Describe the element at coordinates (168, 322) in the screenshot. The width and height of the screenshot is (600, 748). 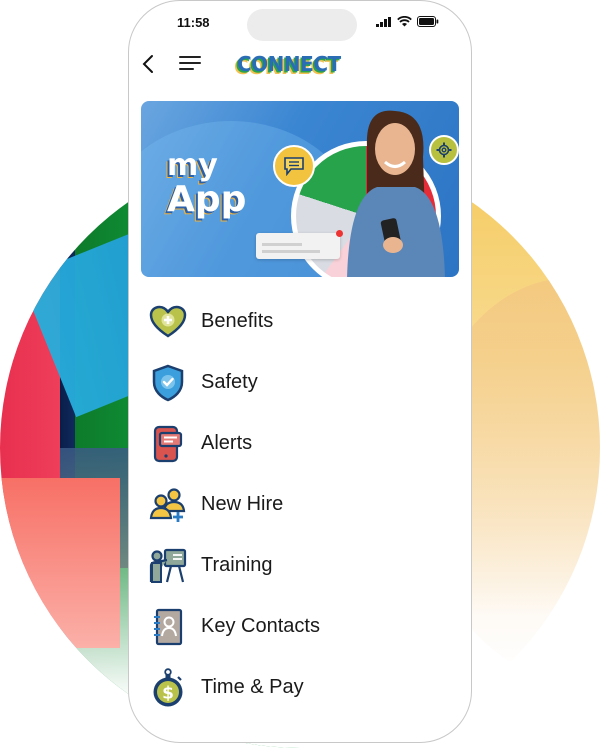
I see `heart-plus-icon` at that location.